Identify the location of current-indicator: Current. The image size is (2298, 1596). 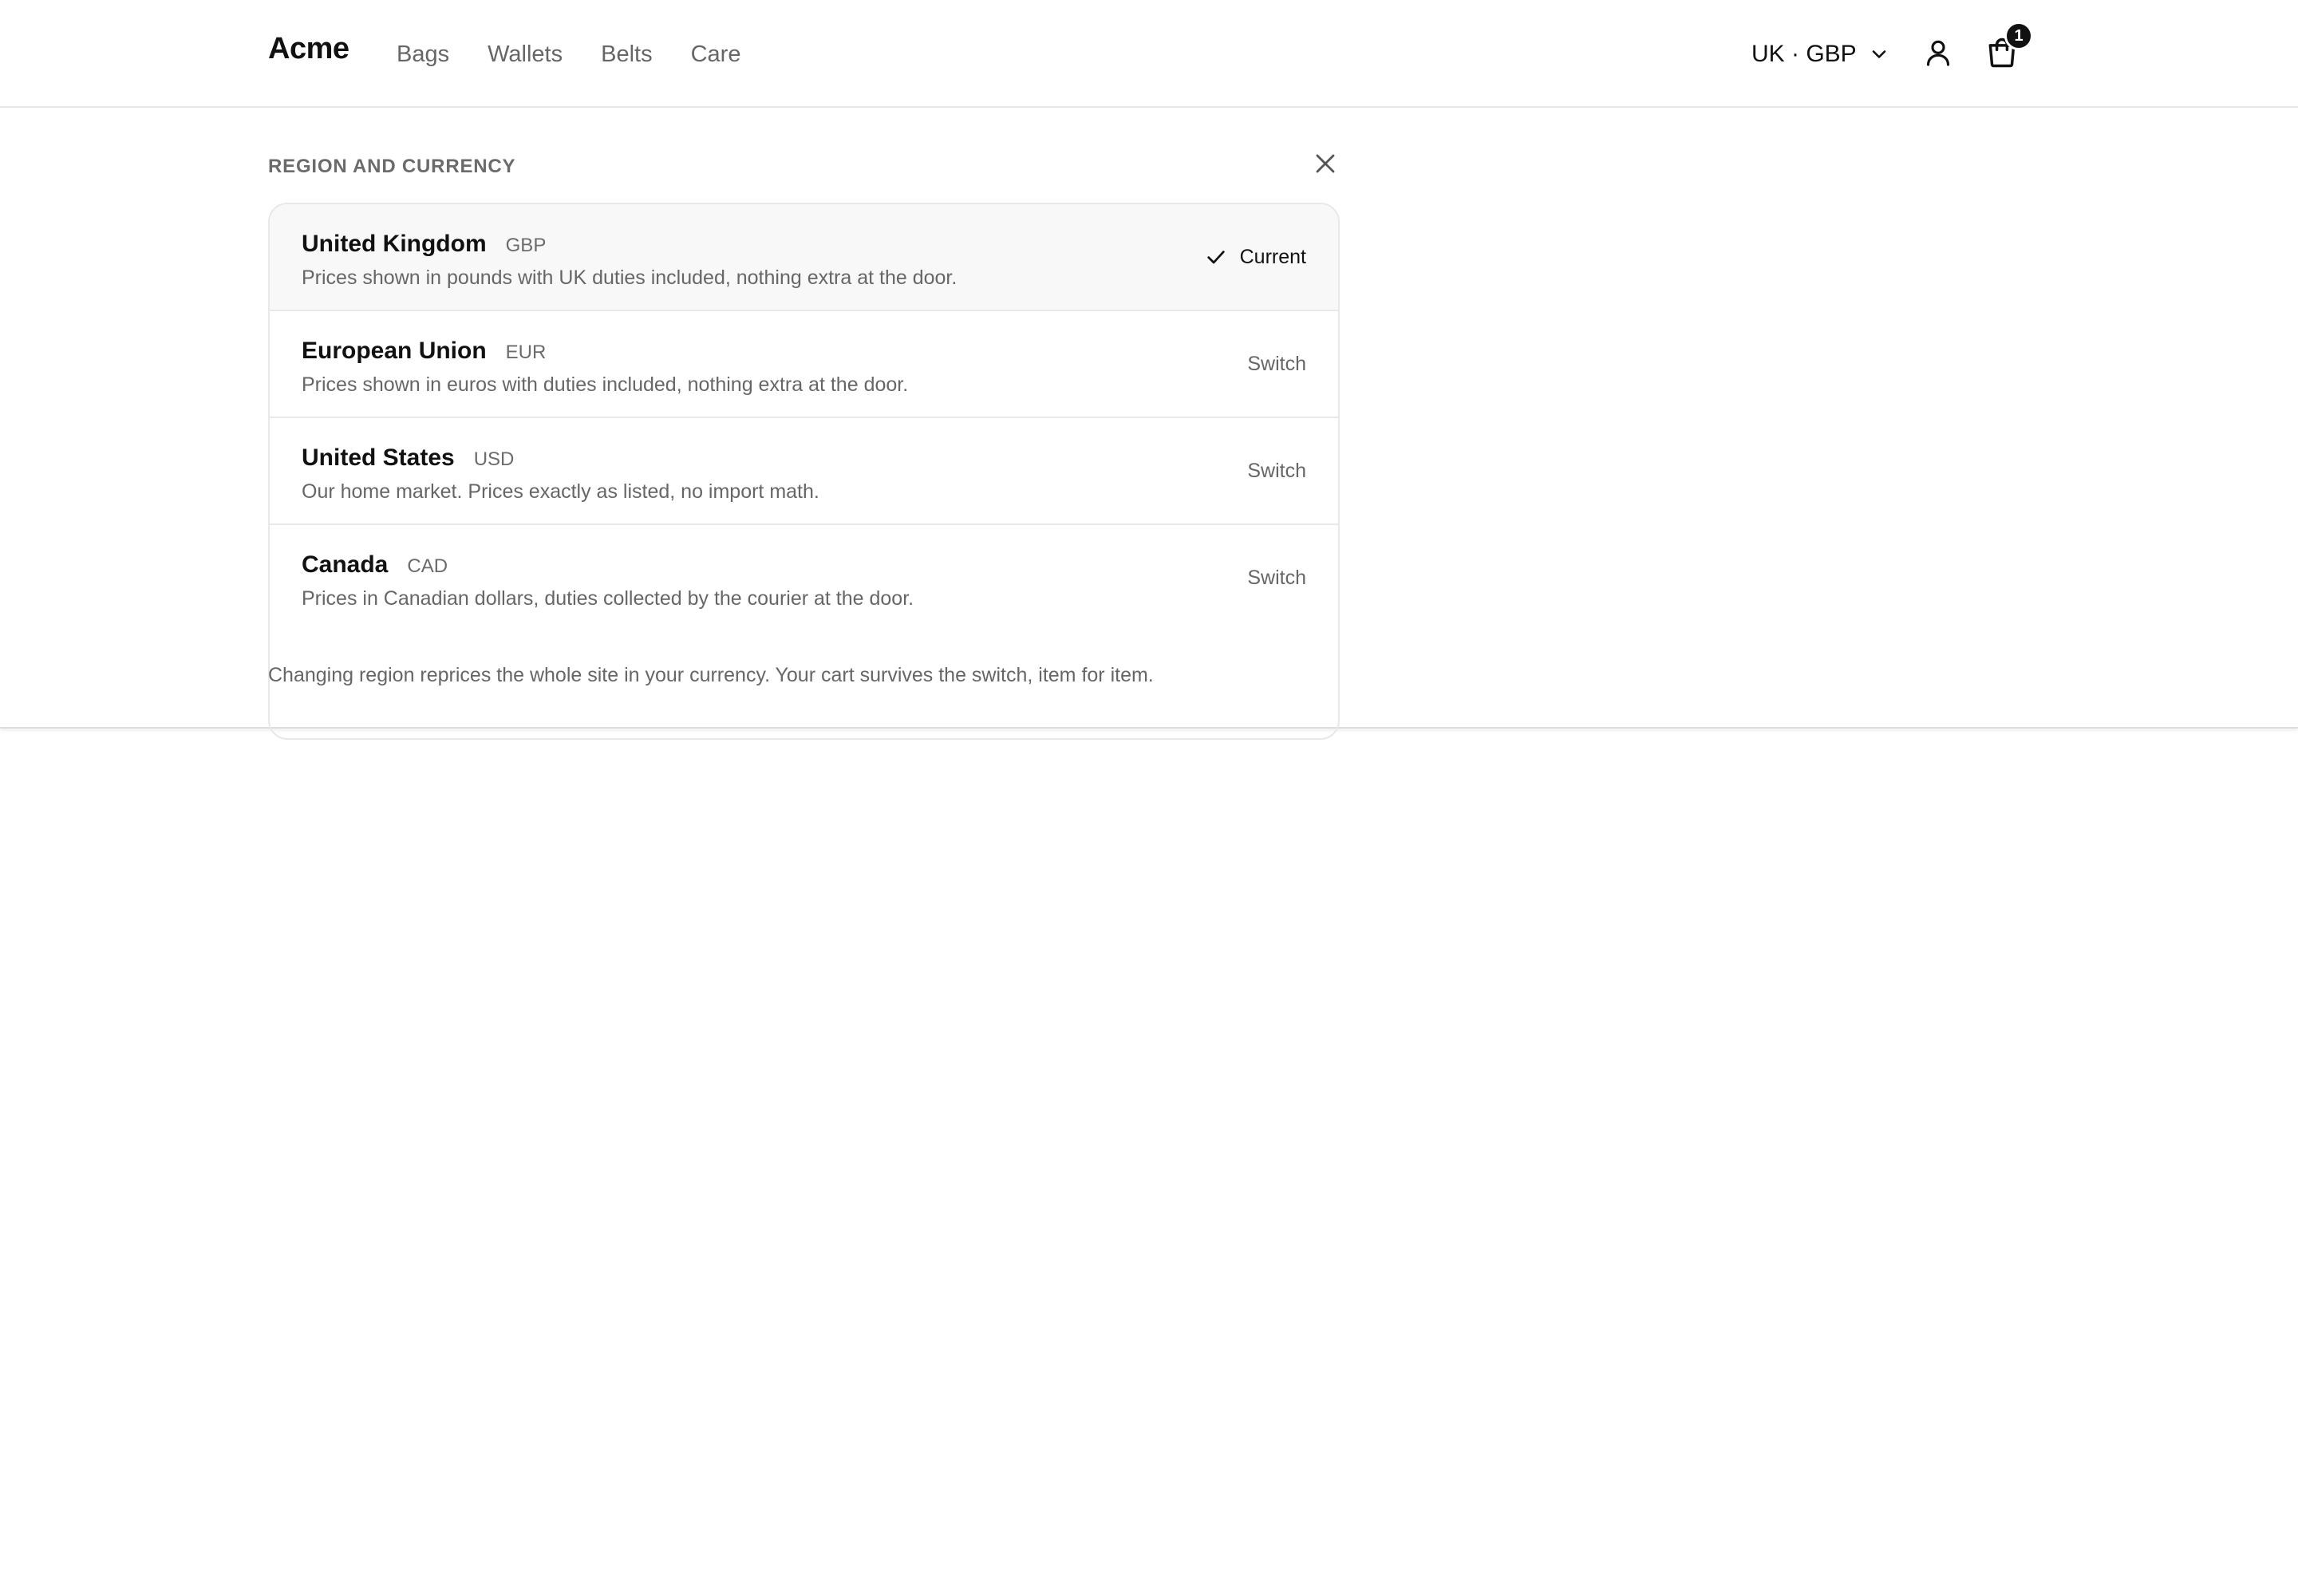
(1255, 257).